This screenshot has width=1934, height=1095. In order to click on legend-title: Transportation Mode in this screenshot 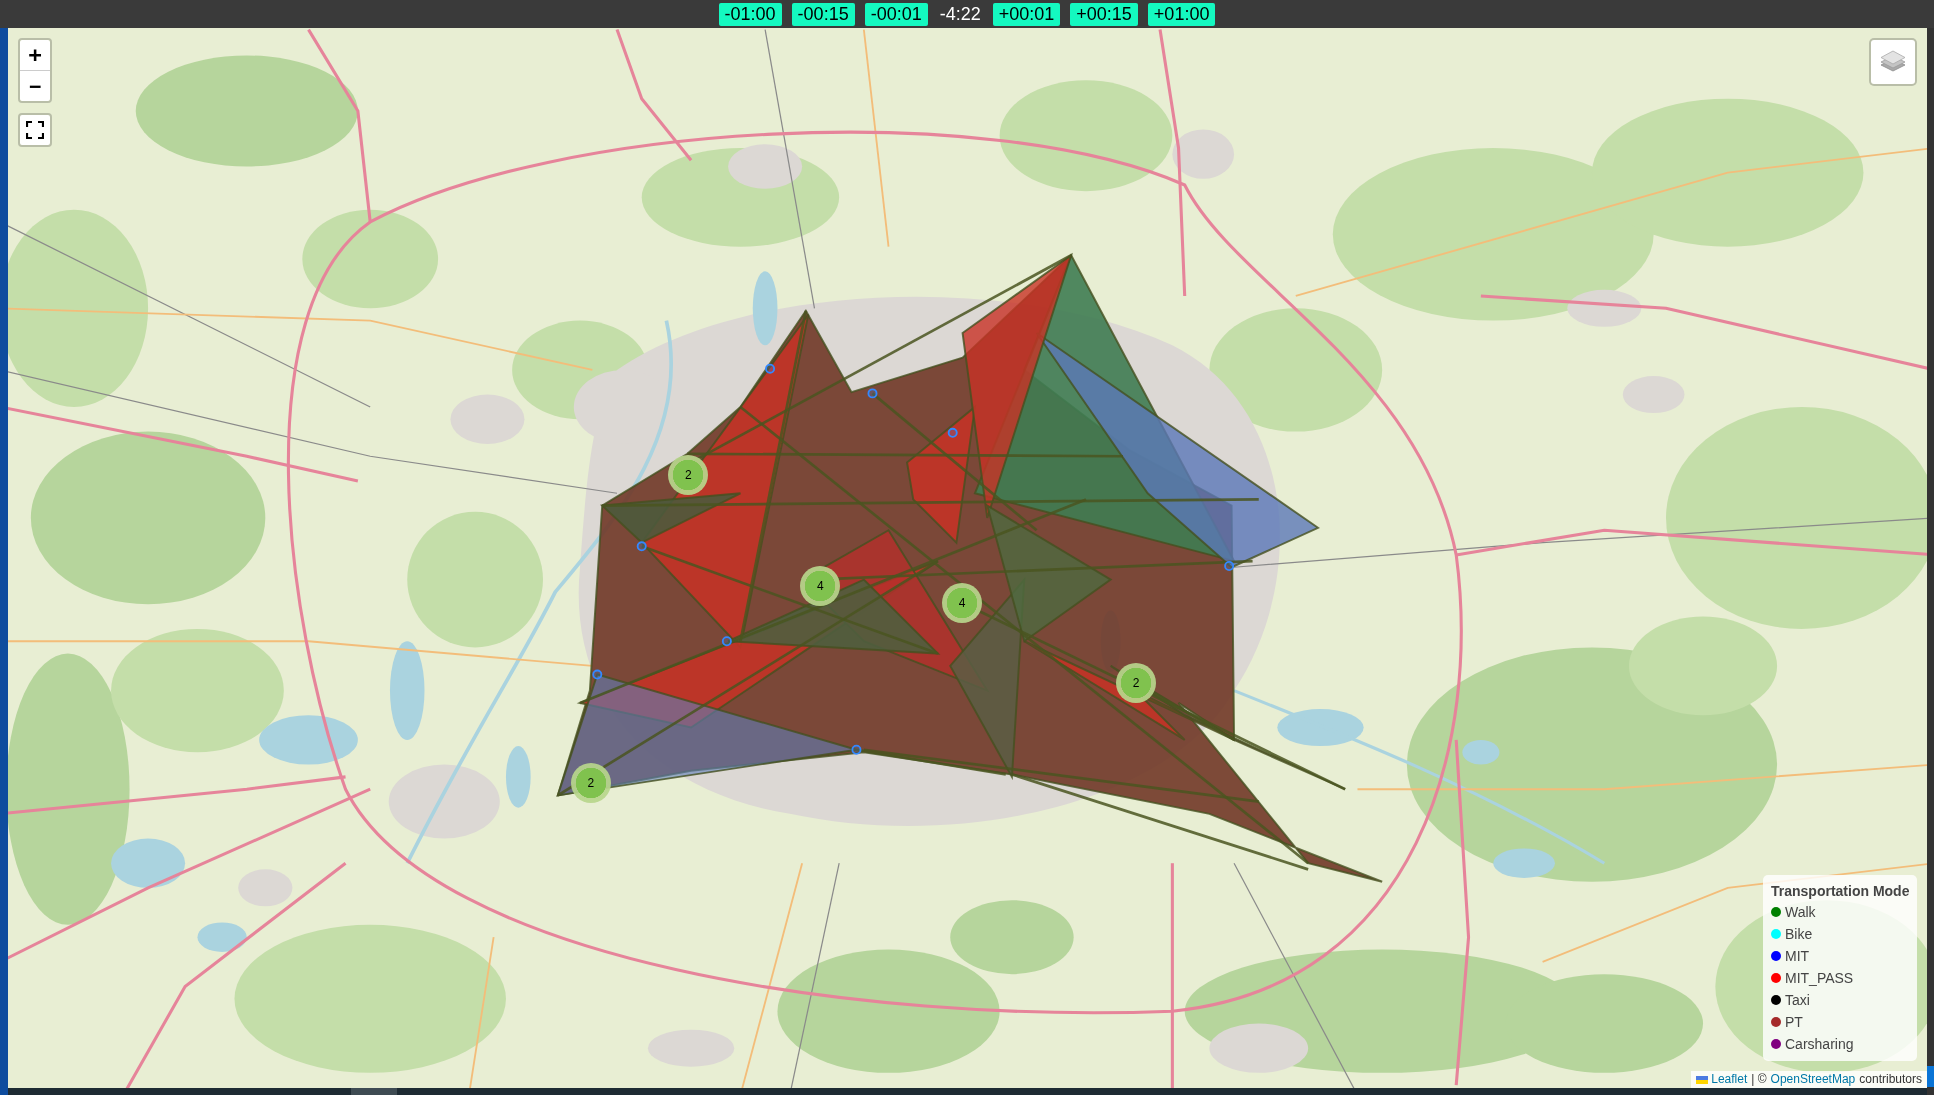, I will do `click(1840, 891)`.